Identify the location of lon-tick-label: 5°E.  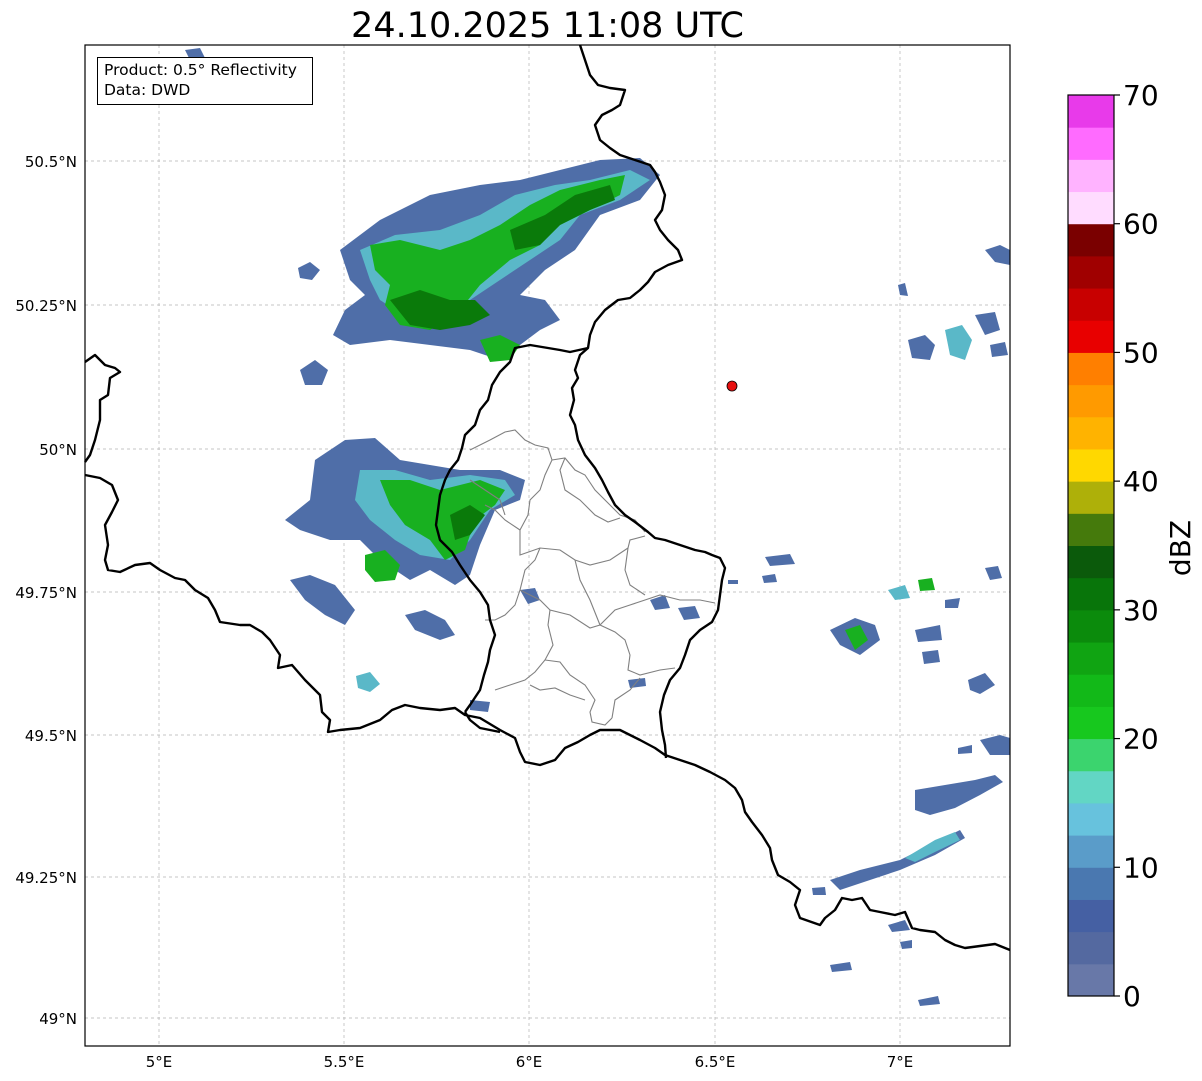
(159, 1062).